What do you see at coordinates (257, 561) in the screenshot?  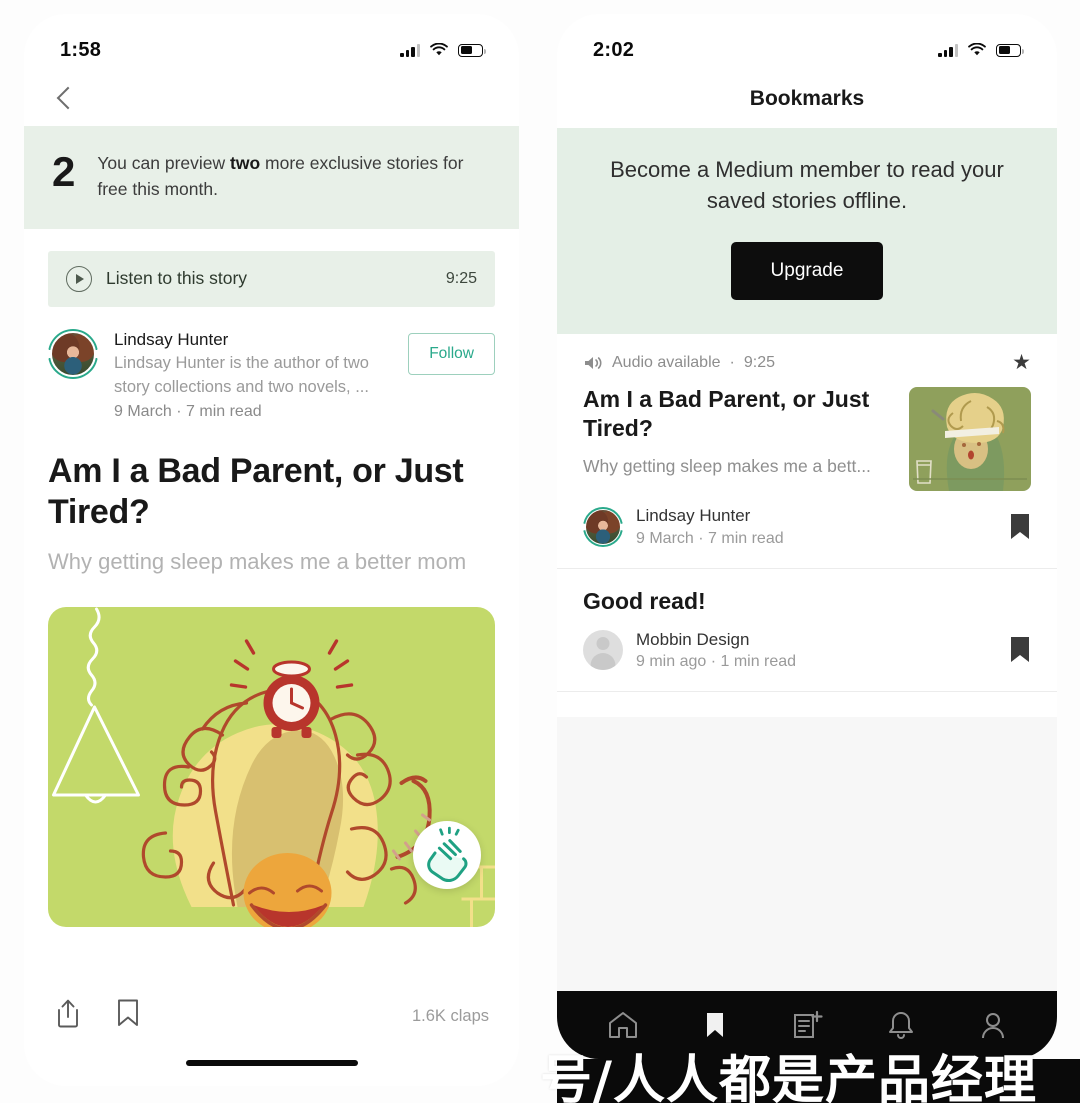 I see `article-subtitle: Why getting sleep makes me a better mom` at bounding box center [257, 561].